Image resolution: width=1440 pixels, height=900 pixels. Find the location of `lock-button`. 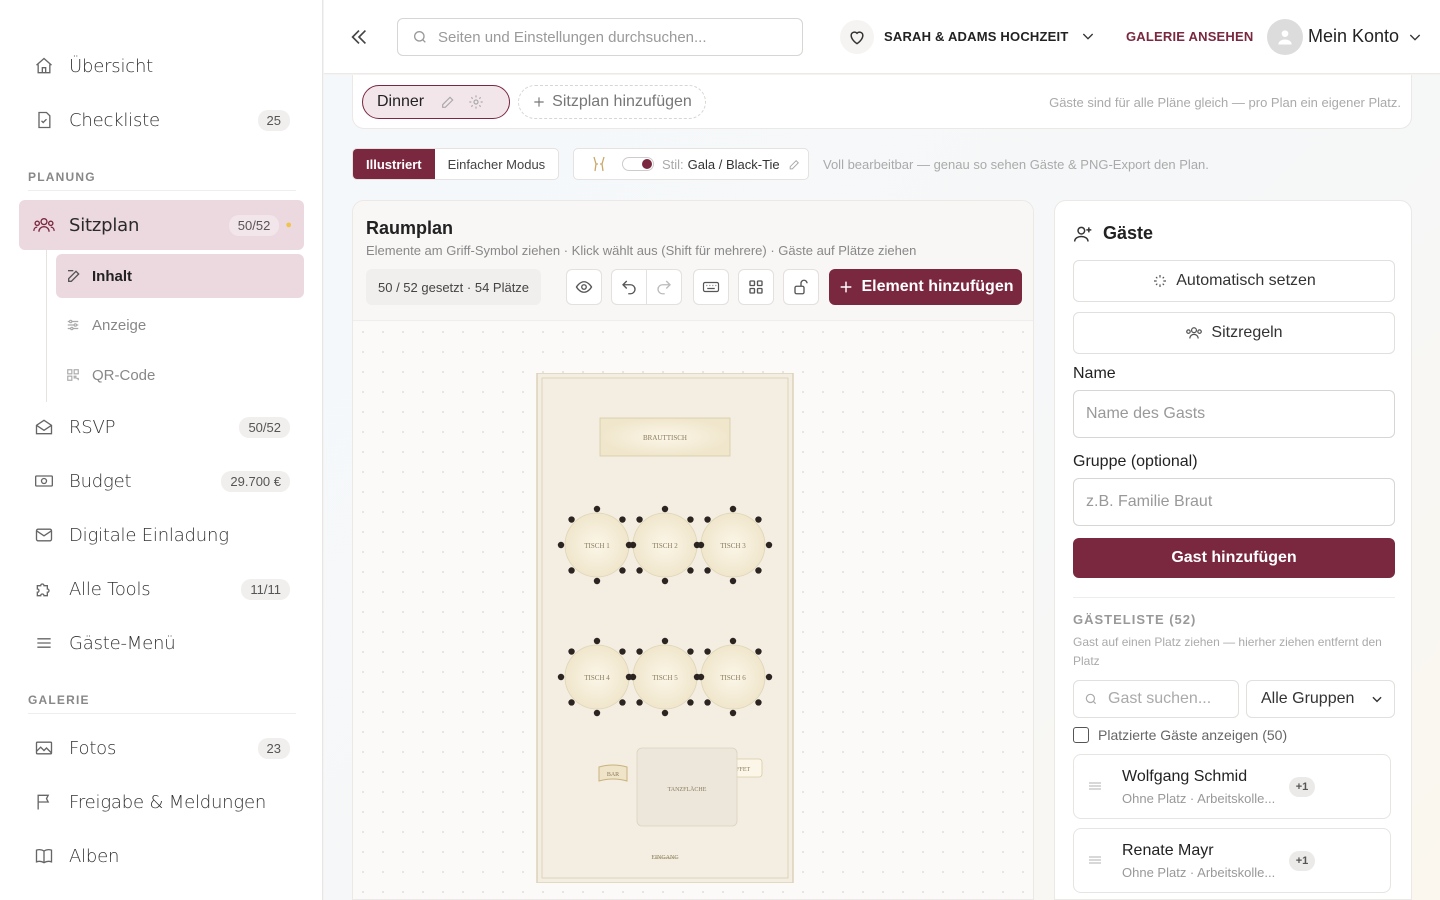

lock-button is located at coordinates (801, 287).